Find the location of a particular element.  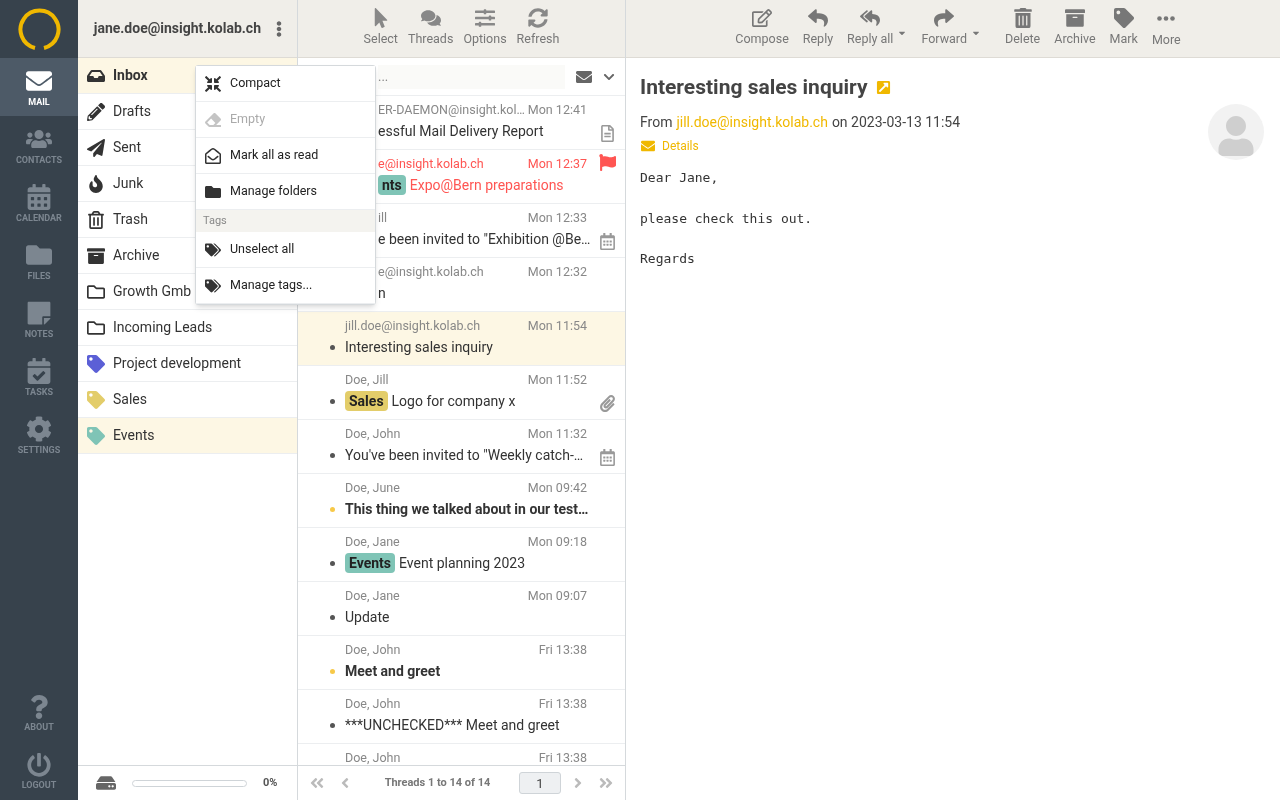

page-field: 1 is located at coordinates (540, 783).